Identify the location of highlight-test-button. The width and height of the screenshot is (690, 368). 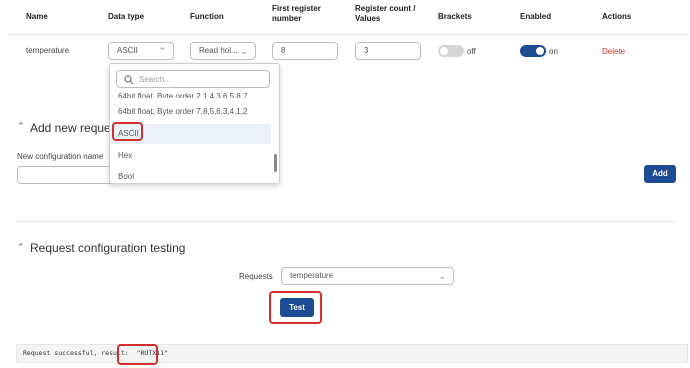
(295, 307).